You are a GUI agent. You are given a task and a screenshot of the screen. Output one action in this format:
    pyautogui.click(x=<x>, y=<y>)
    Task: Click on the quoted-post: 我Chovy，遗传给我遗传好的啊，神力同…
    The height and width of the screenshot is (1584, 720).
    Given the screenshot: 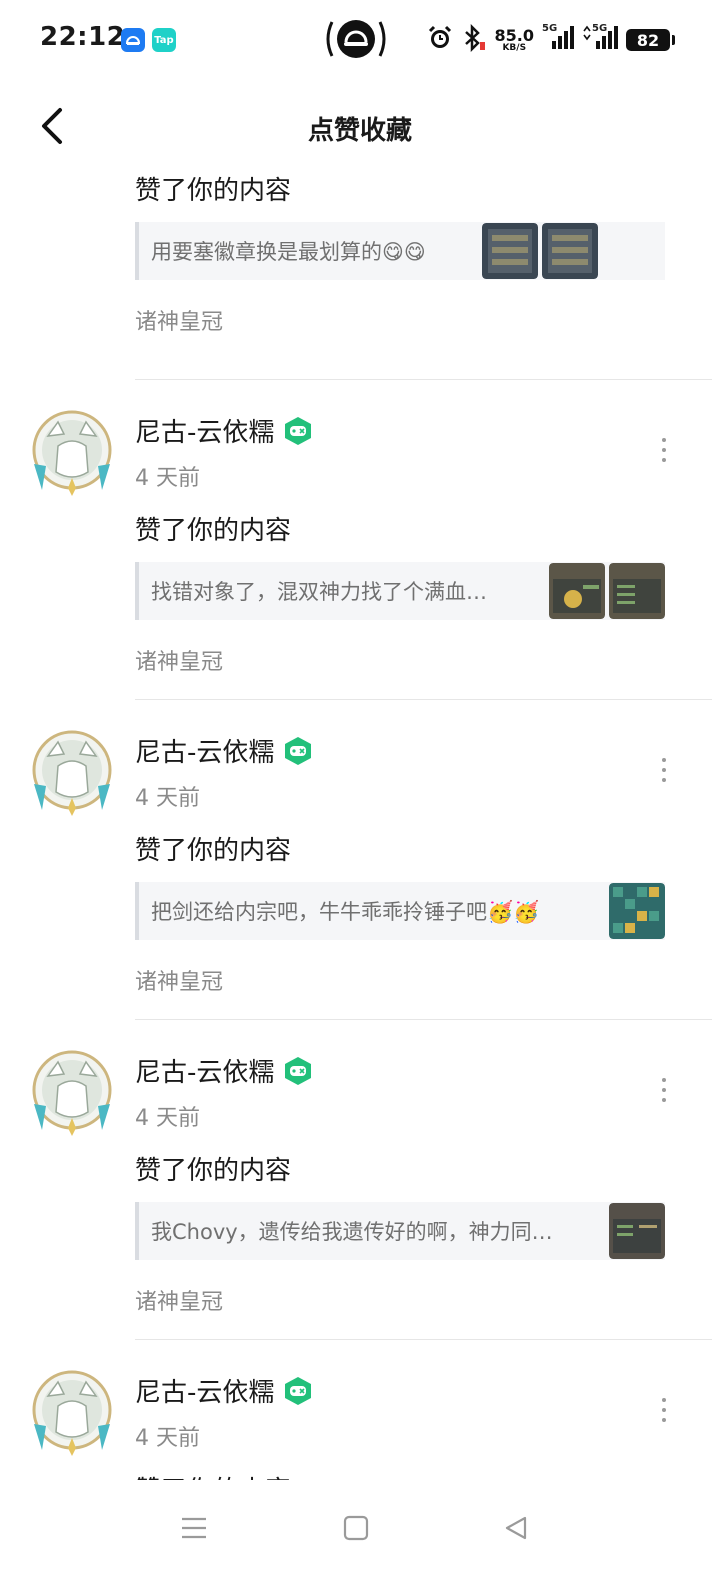 What is the action you would take?
    pyautogui.click(x=400, y=1231)
    